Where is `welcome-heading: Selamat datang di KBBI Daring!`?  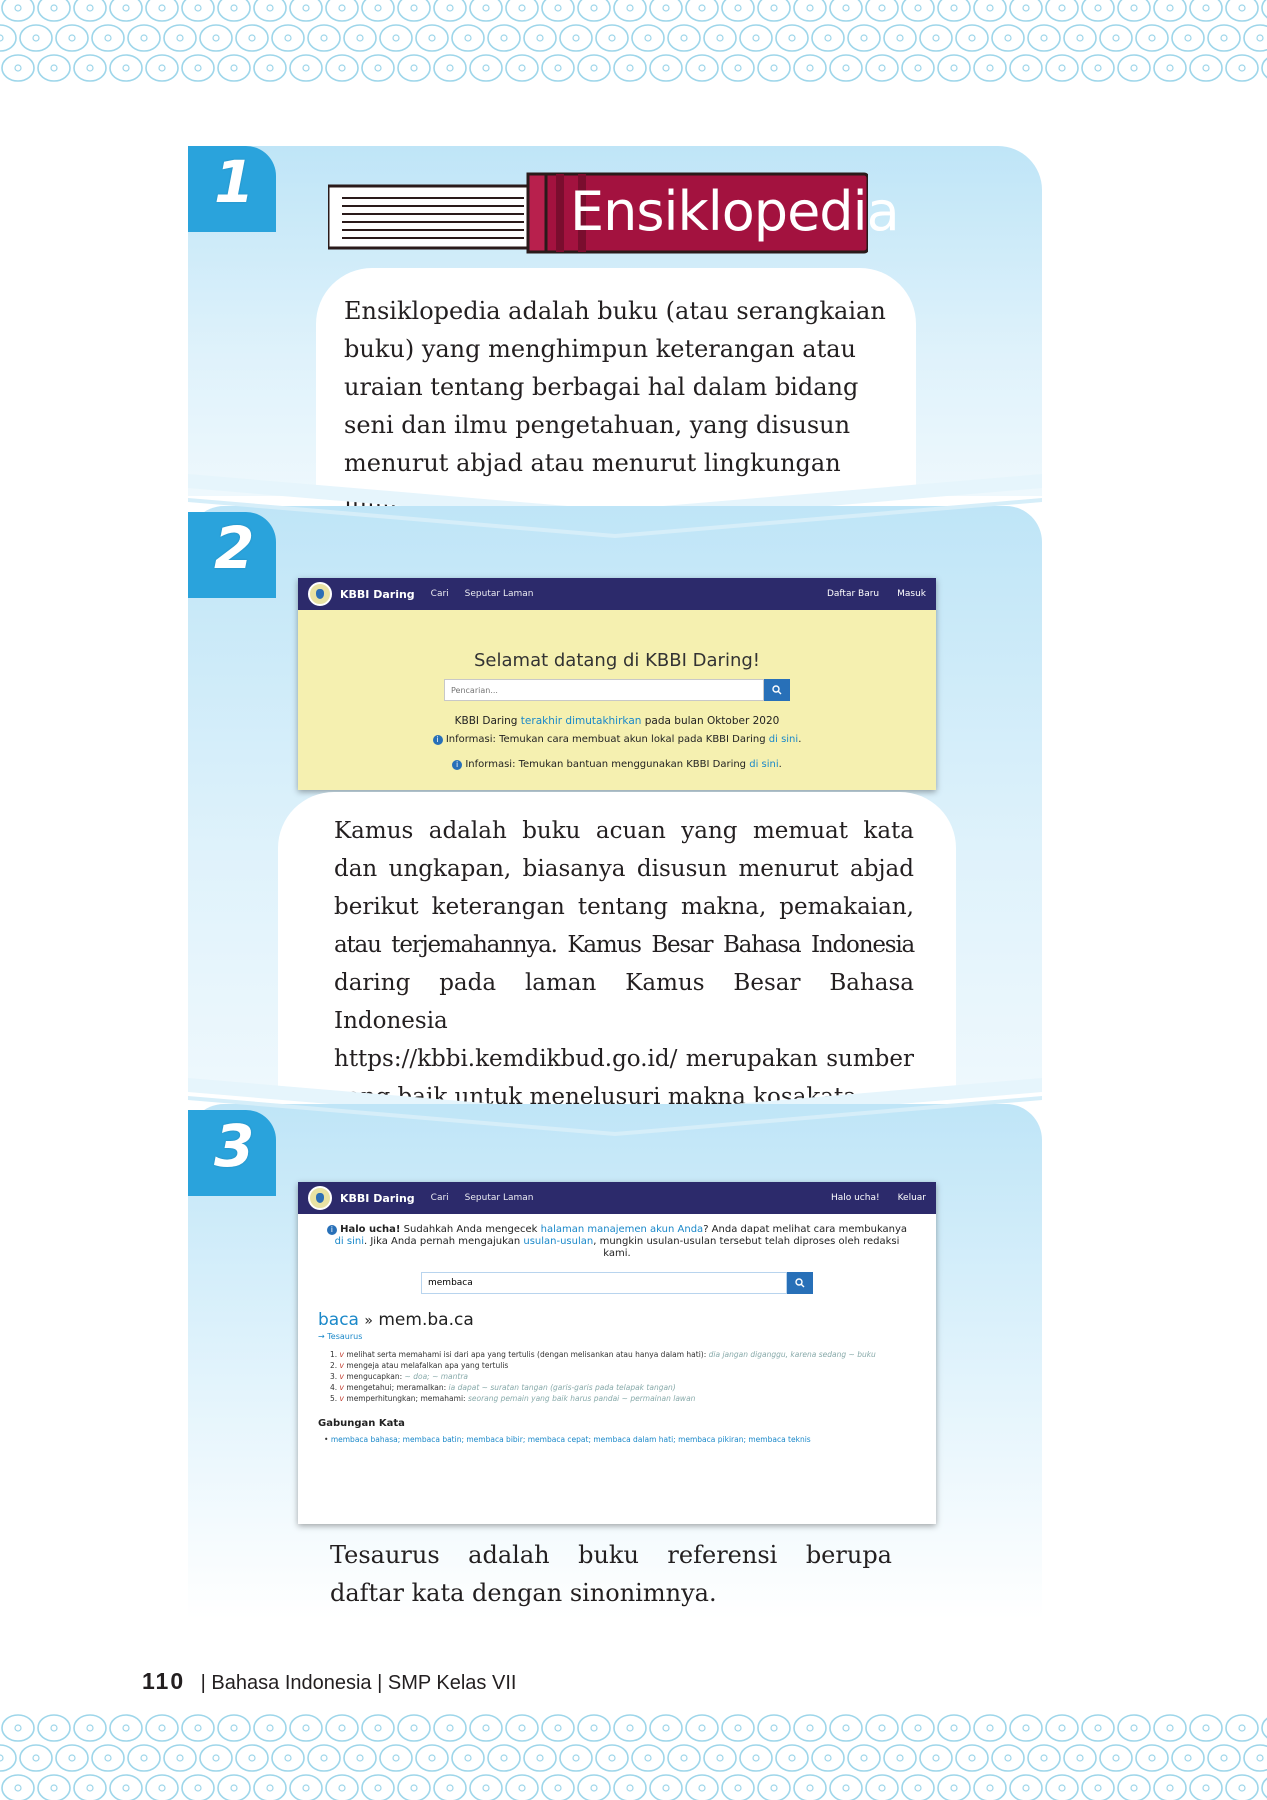 welcome-heading: Selamat datang di KBBI Daring! is located at coordinates (617, 660).